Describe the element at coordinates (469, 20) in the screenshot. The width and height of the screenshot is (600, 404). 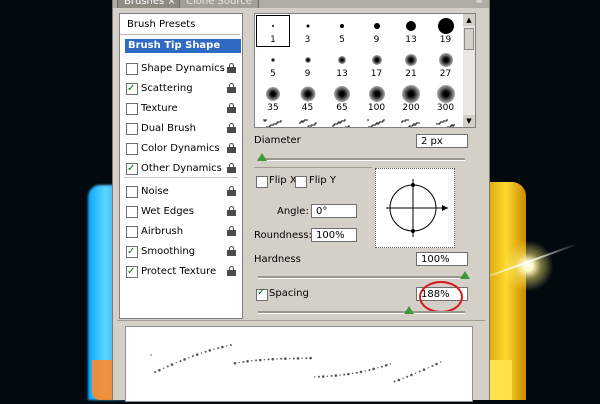
I see `scroll-up-icon: ▲` at that location.